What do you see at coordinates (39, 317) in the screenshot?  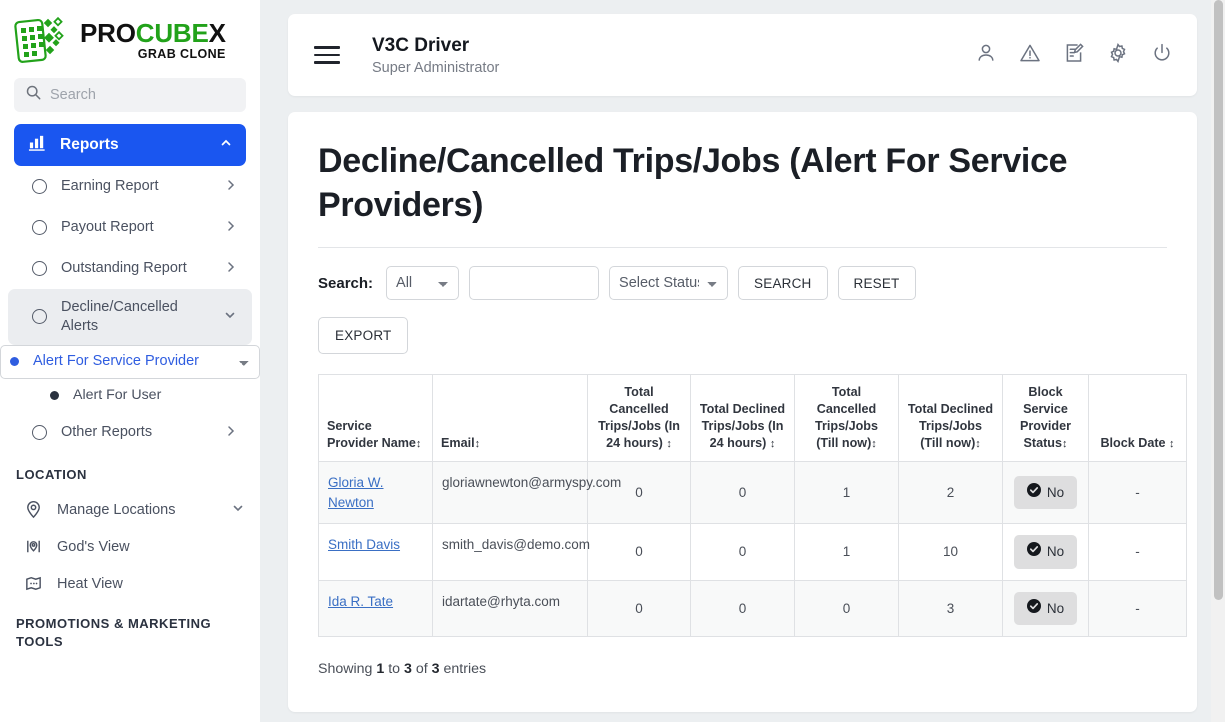 I see `radio-circle-icon` at bounding box center [39, 317].